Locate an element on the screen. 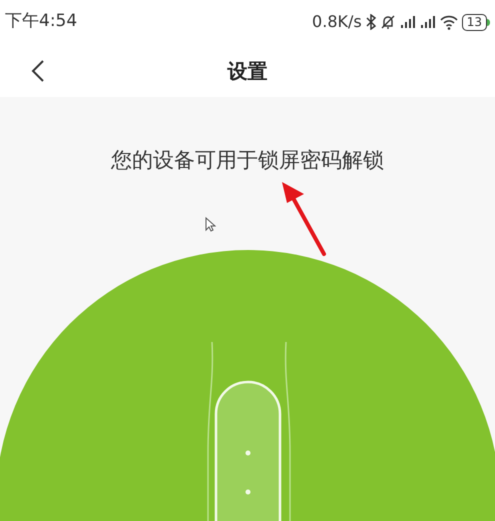  network-speed: 0.8K/s is located at coordinates (337, 22).